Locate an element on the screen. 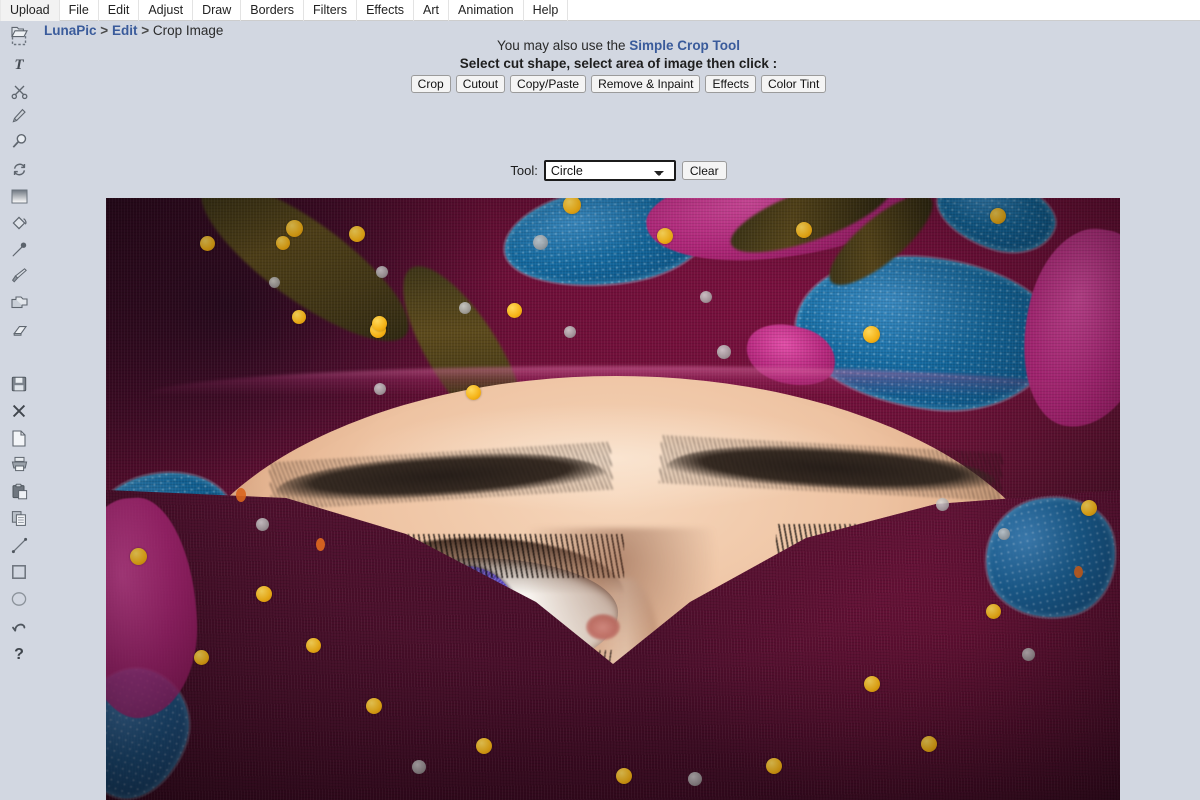 The width and height of the screenshot is (1200, 800). eyedropper-icon is located at coordinates (19, 249).